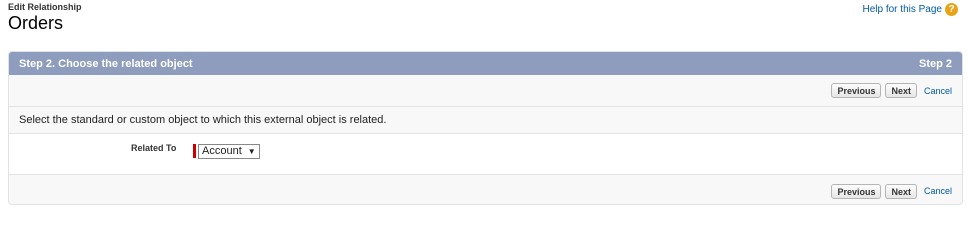 This screenshot has width=968, height=240. Describe the element at coordinates (485, 91) in the screenshot. I see `top-button-row: Previous Next Cancel` at that location.